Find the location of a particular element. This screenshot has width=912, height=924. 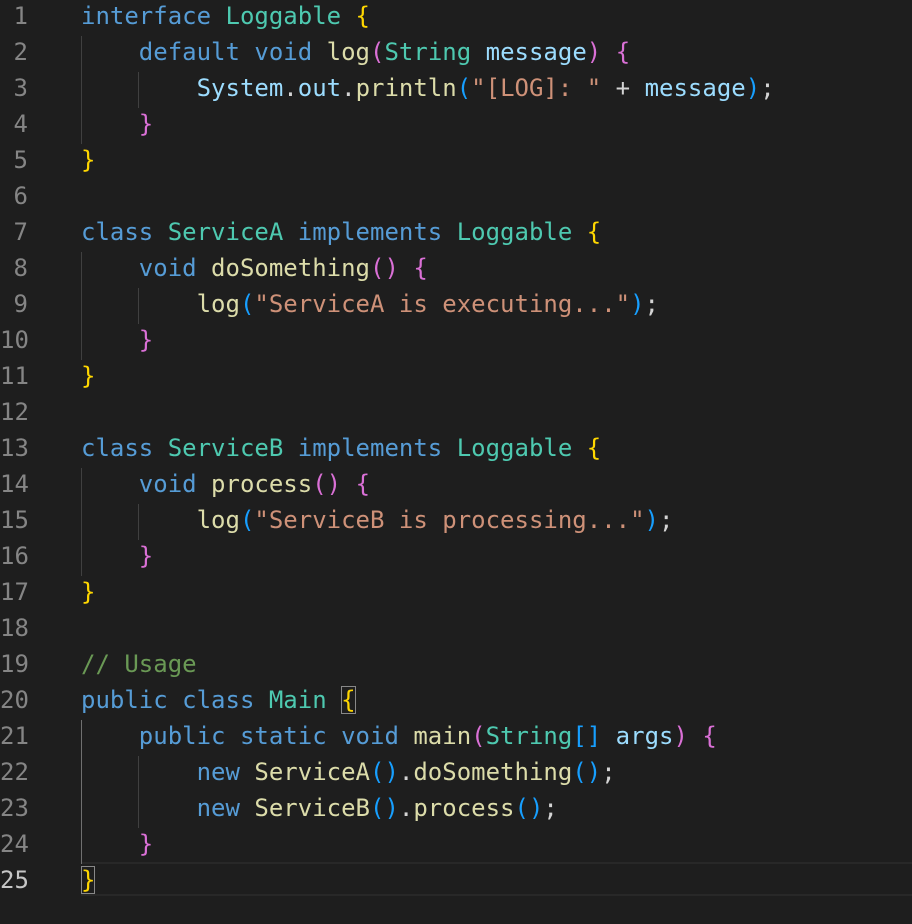

code-line: 5} is located at coordinates (456, 160).